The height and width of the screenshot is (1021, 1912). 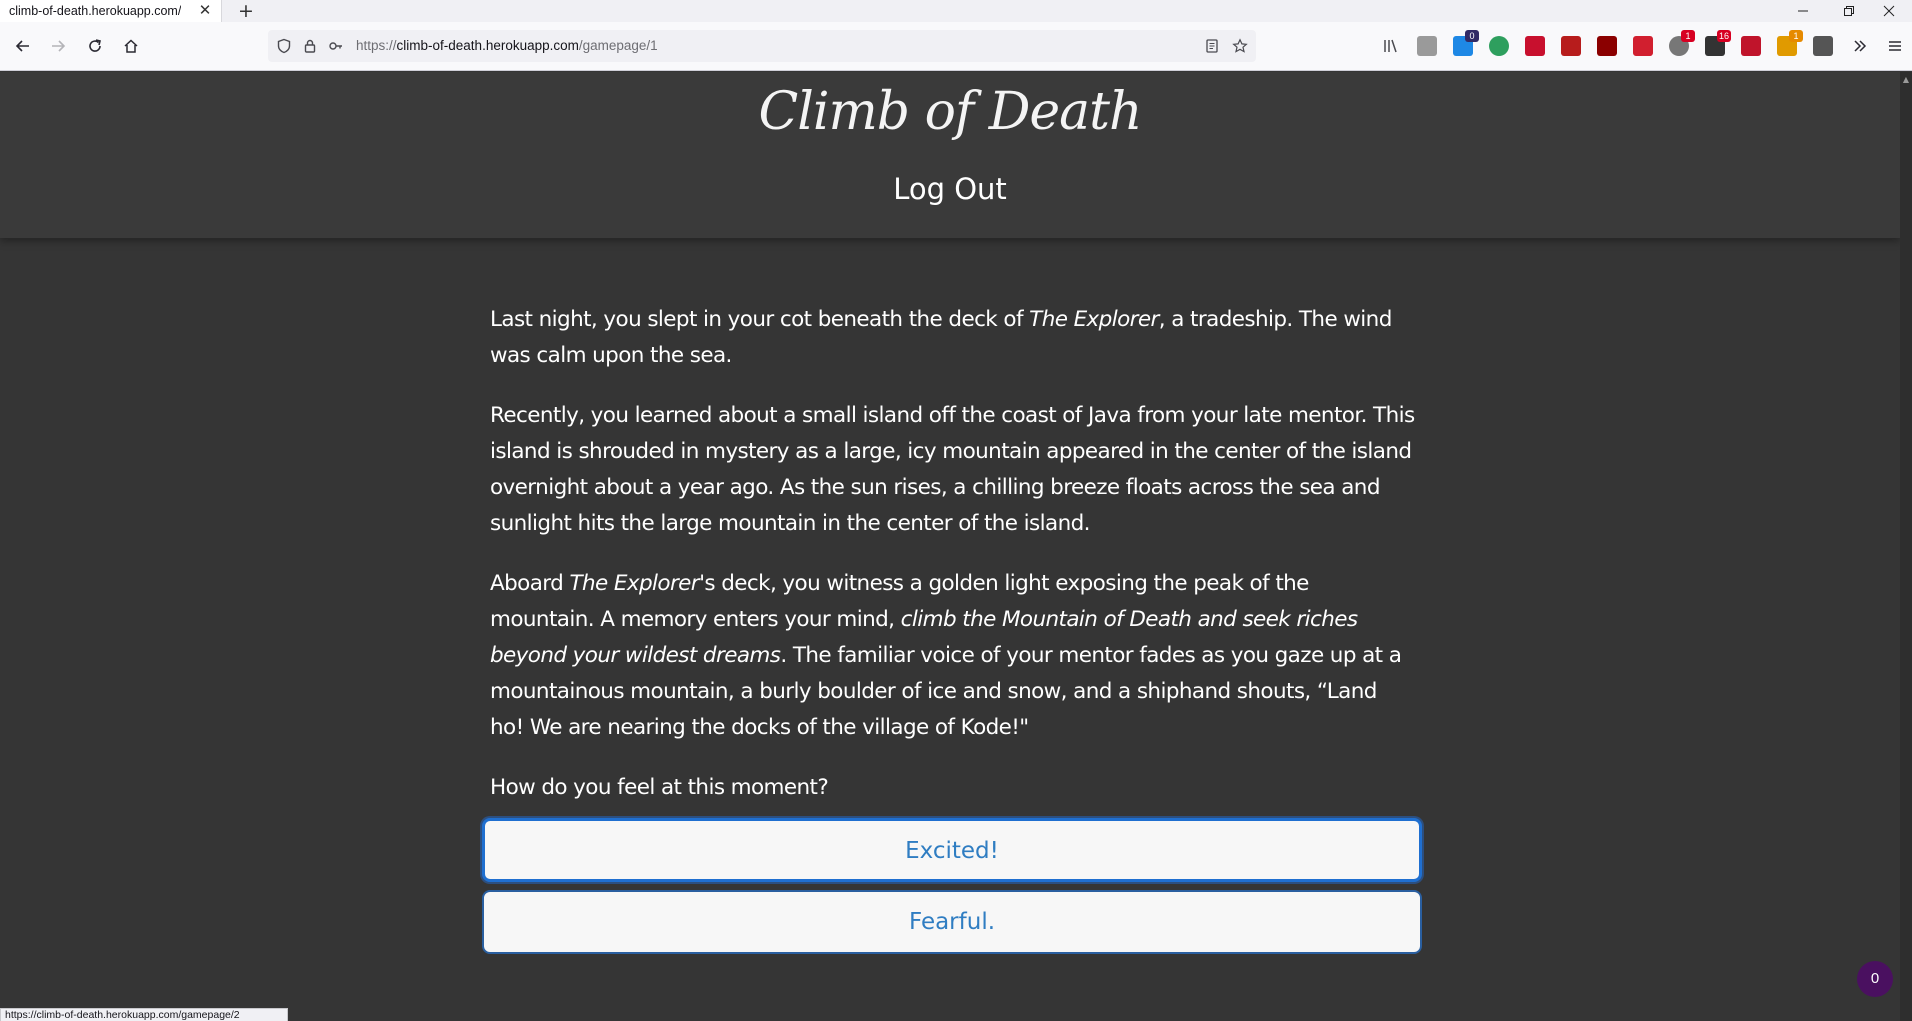 I want to click on forward-arrow-icon, so click(x=59, y=46).